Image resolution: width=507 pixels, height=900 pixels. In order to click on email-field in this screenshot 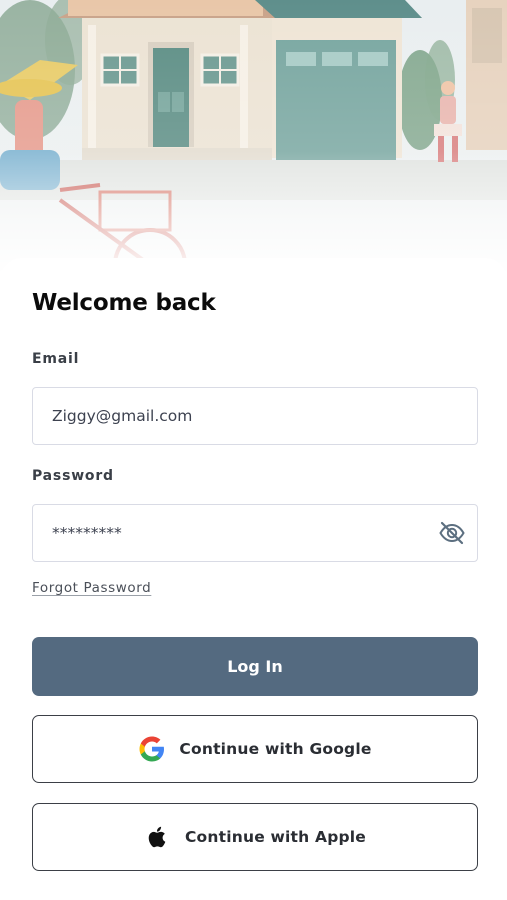, I will do `click(255, 416)`.